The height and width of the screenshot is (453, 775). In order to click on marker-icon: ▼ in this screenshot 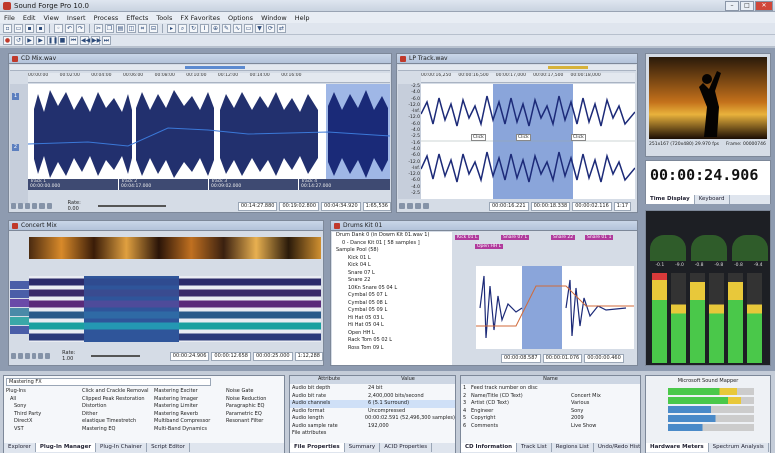, I will do `click(259, 28)`.